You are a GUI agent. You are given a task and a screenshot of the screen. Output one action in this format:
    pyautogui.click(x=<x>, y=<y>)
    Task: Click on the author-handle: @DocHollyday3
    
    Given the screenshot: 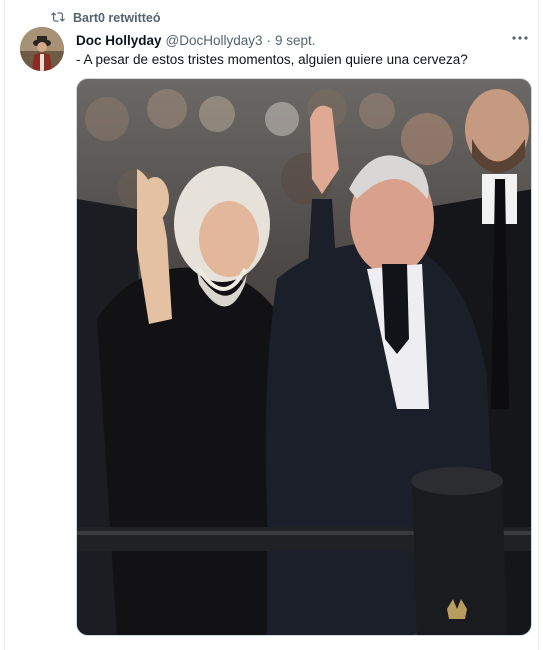 What is the action you would take?
    pyautogui.click(x=214, y=40)
    